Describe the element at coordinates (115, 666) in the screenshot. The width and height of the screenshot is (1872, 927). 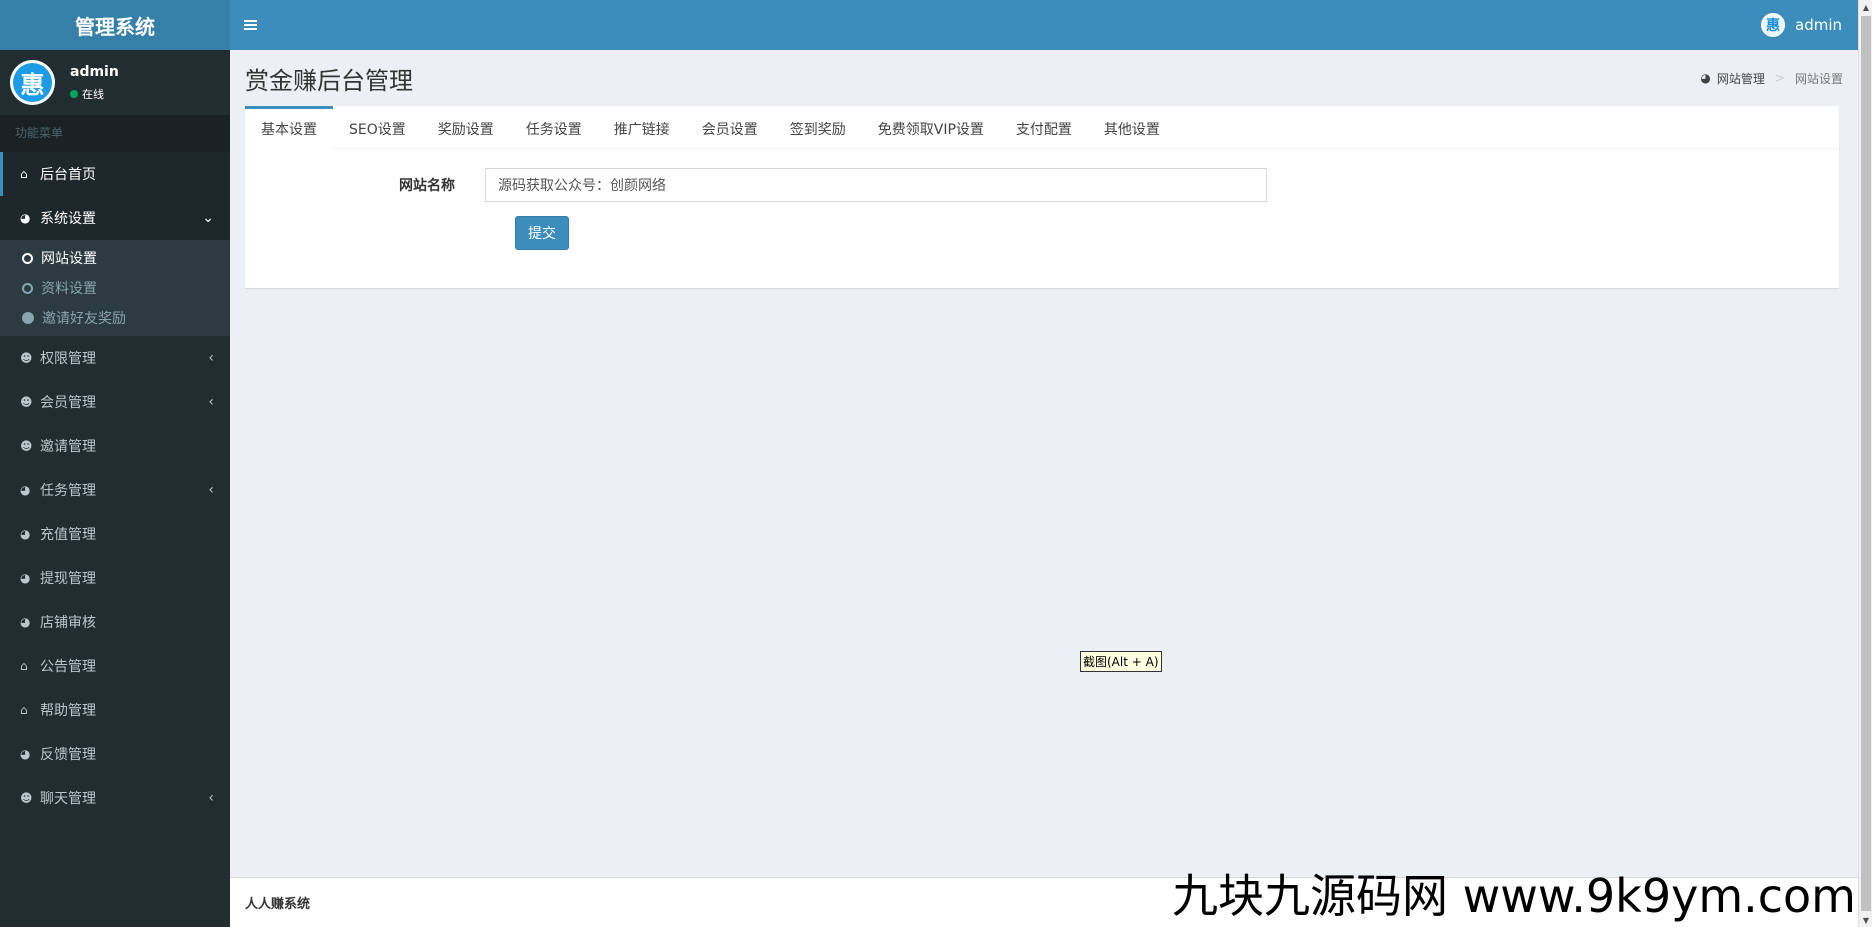
I see `sidebar-item-announcements: ⌂ 公告管理` at that location.